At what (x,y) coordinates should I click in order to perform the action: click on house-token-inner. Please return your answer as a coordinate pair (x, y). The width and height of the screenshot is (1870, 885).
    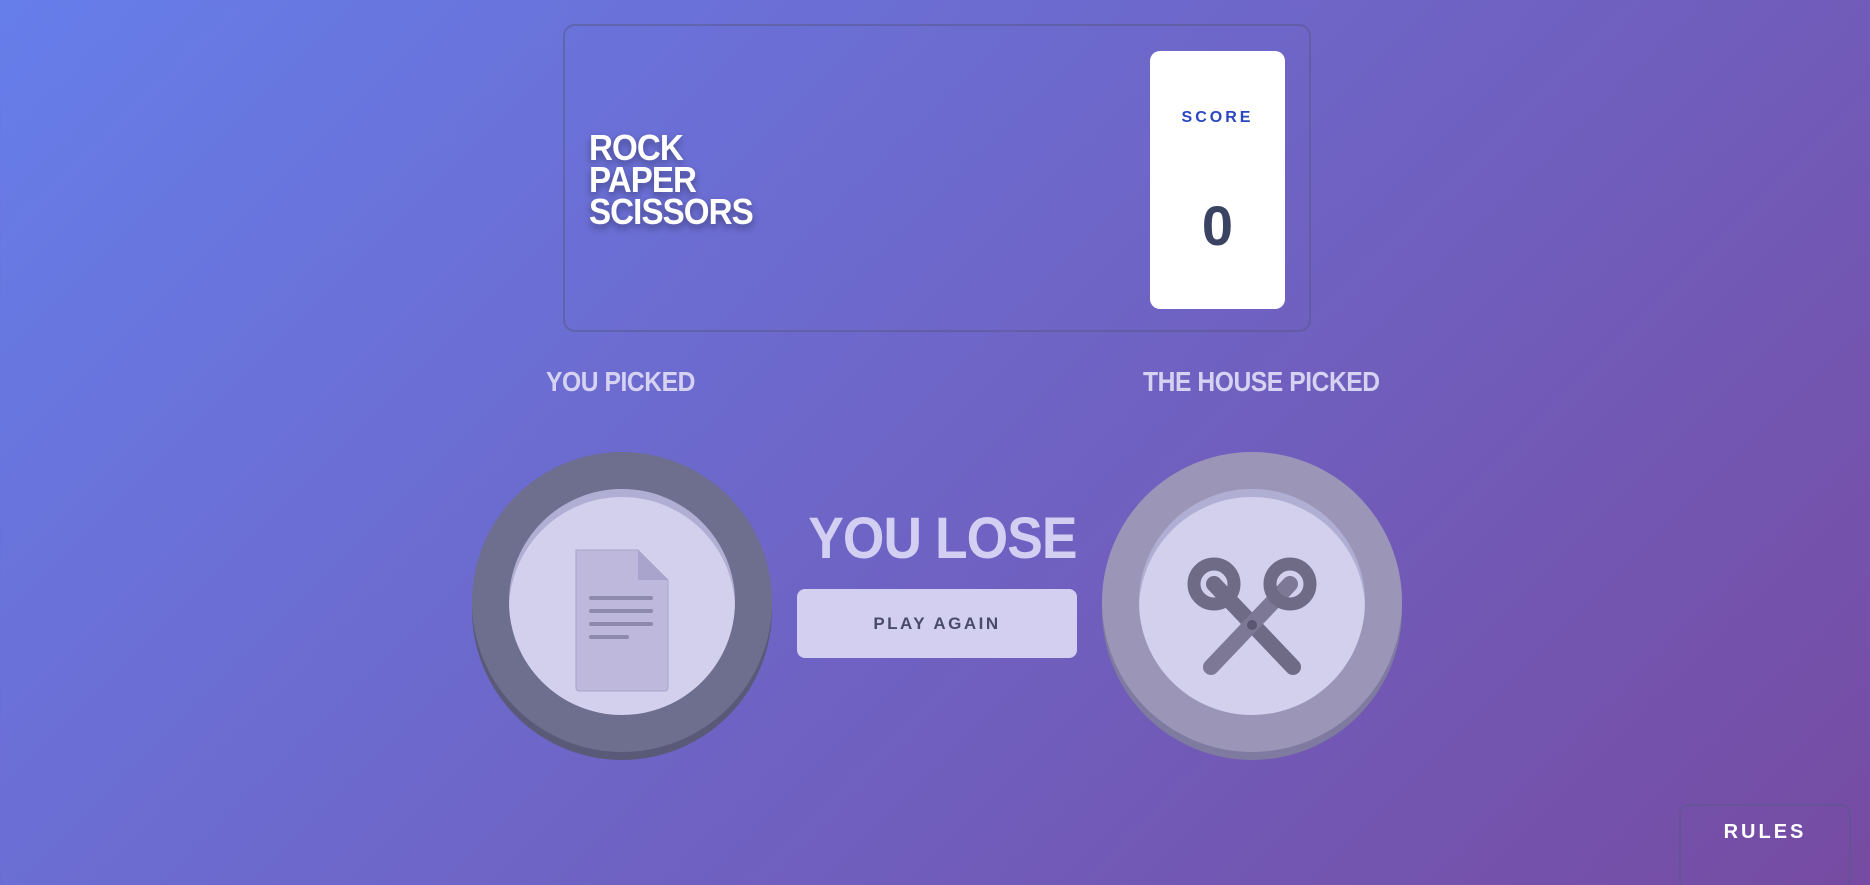
    Looking at the image, I should click on (1252, 602).